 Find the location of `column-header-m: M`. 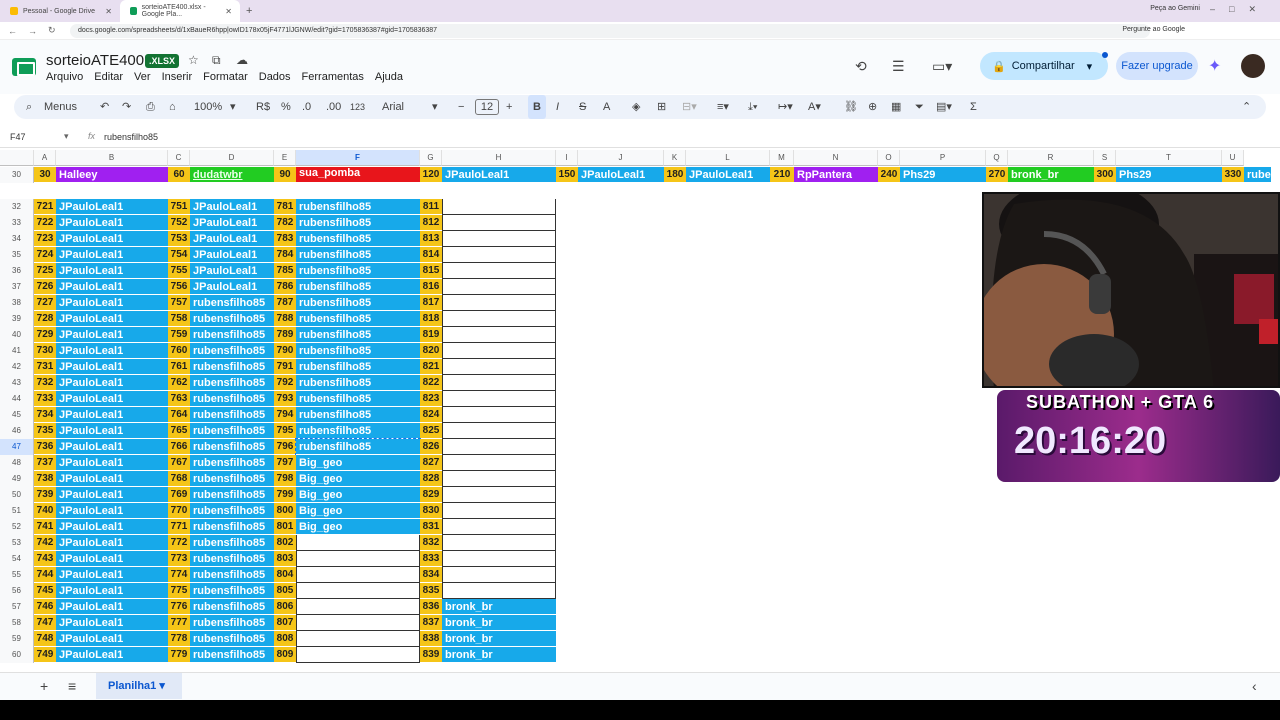

column-header-m: M is located at coordinates (782, 158).